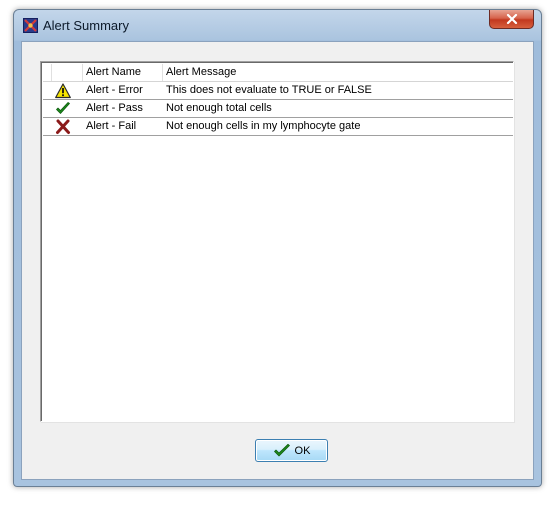  What do you see at coordinates (114, 108) in the screenshot?
I see `alert-name: Alert - Pass` at bounding box center [114, 108].